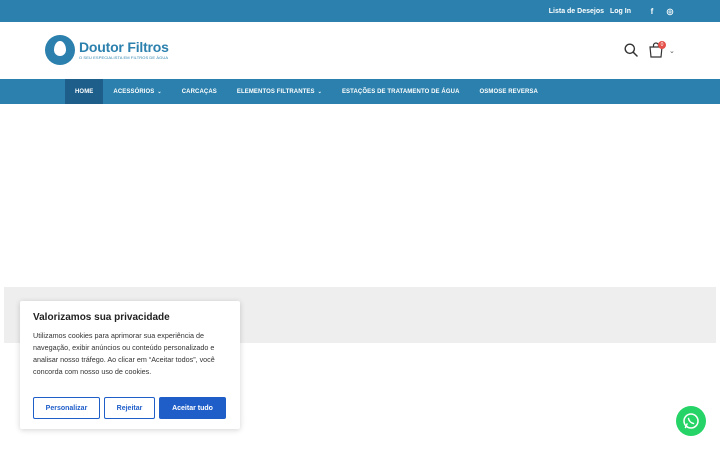 This screenshot has width=720, height=450. What do you see at coordinates (652, 11) in the screenshot?
I see `facebook-icon: f` at bounding box center [652, 11].